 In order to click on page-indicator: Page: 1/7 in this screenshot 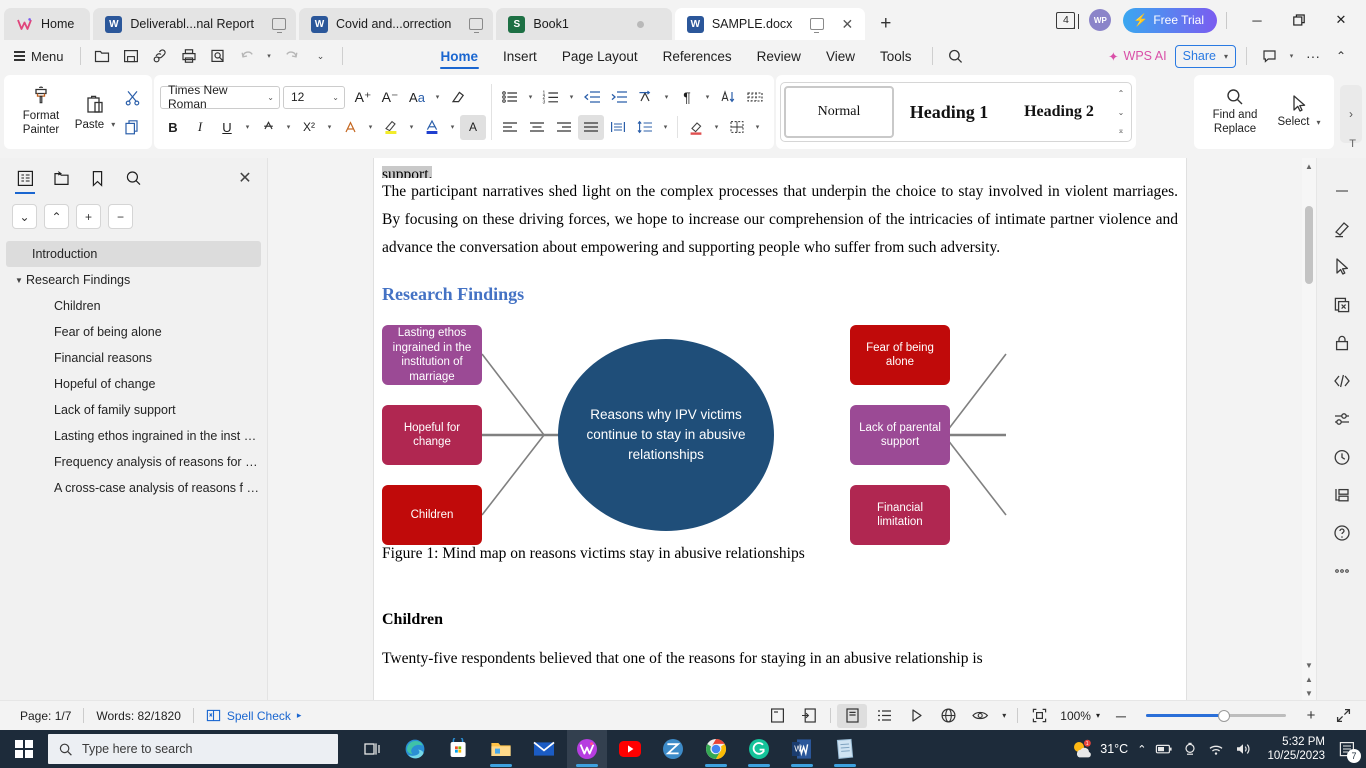, I will do `click(45, 716)`.